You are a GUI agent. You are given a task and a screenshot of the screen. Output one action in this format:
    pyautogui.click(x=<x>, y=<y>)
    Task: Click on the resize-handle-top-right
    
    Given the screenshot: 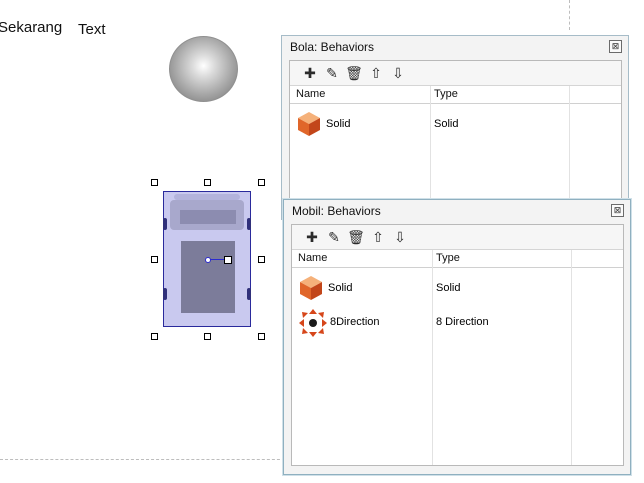 What is the action you would take?
    pyautogui.click(x=261, y=182)
    